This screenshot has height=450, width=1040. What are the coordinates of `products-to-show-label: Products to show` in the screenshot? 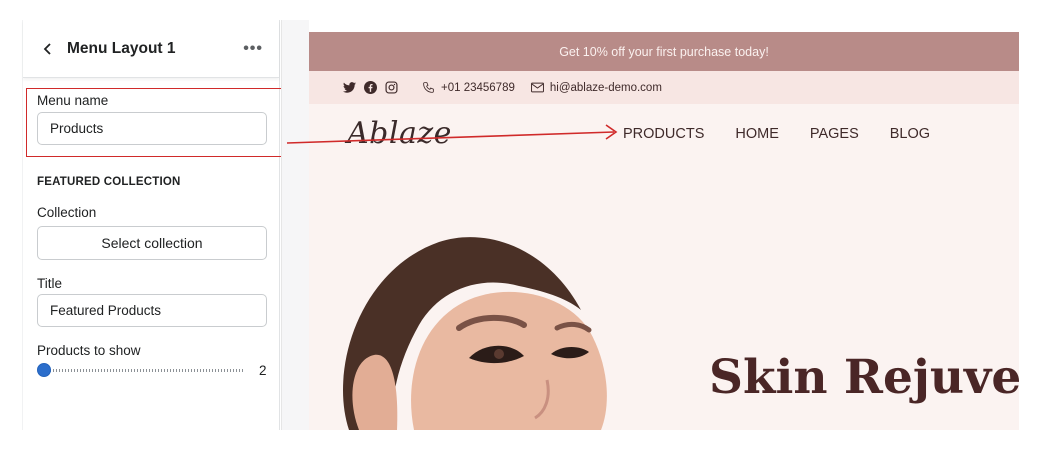 It's located at (89, 350).